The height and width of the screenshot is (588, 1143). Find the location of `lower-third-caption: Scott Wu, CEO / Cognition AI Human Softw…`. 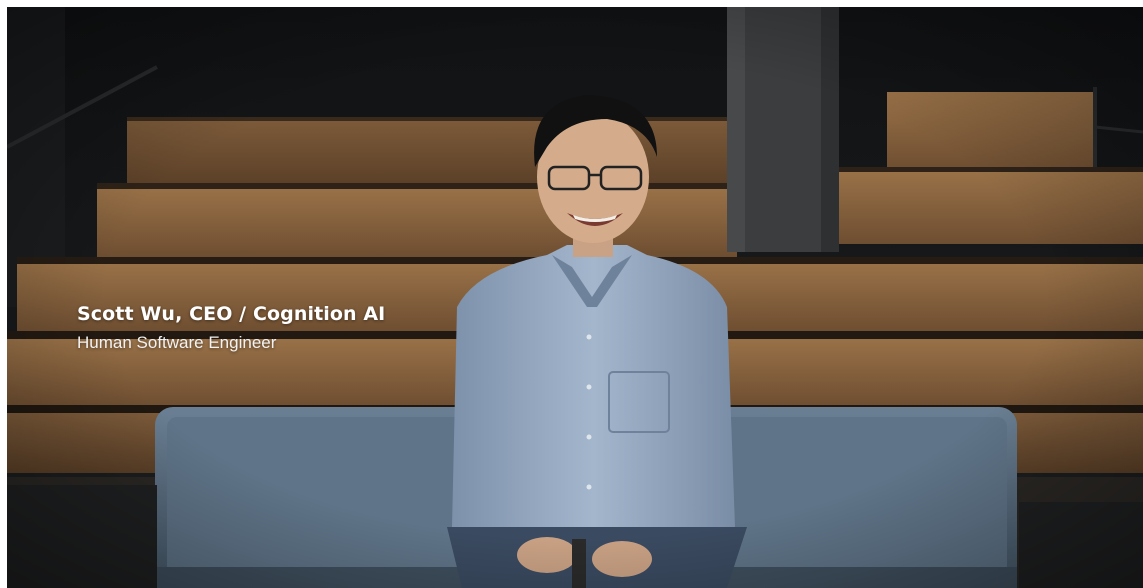

lower-third-caption: Scott Wu, CEO / Cognition AI Human Softw… is located at coordinates (231, 328).